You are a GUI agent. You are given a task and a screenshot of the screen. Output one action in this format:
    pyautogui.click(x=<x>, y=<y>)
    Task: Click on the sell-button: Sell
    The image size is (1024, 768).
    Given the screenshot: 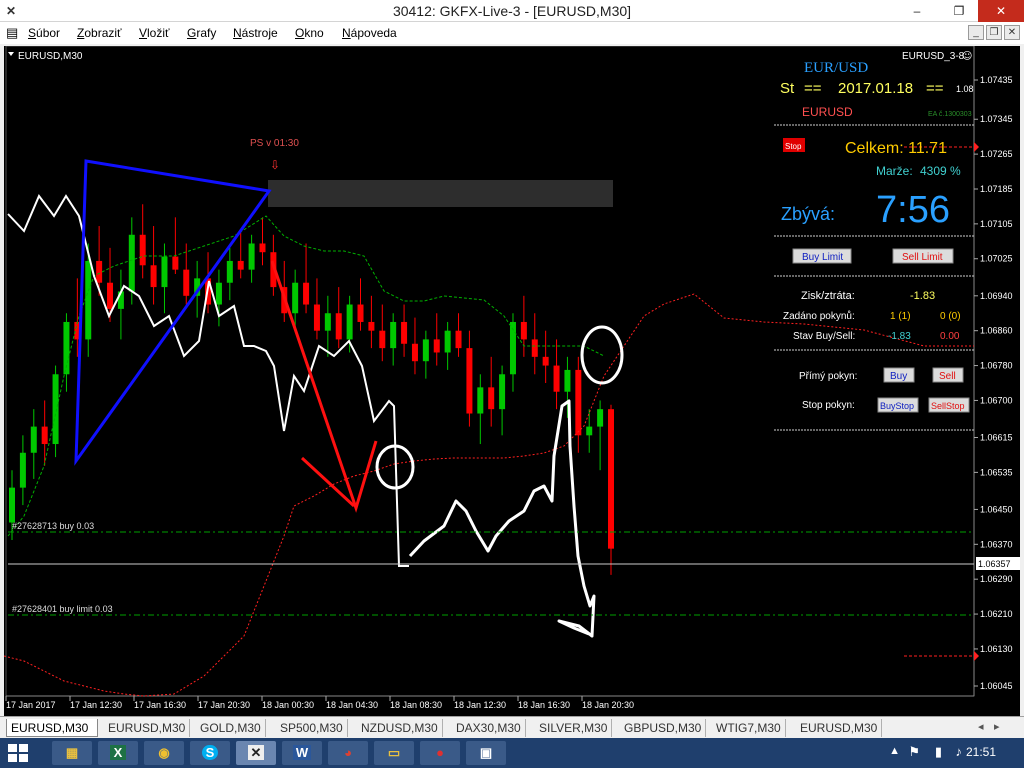 What is the action you would take?
    pyautogui.click(x=947, y=376)
    